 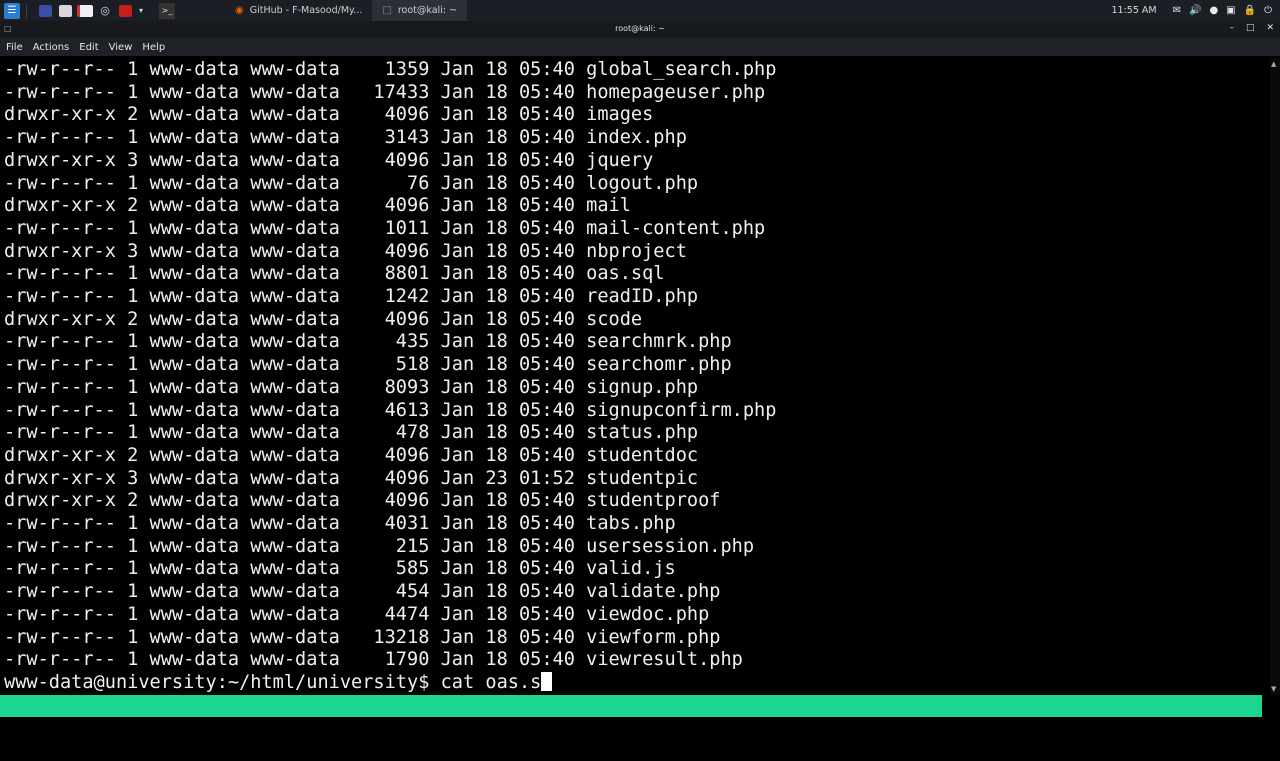 I want to click on terminal-scrollbar: ▲ ▼, so click(x=1275, y=376).